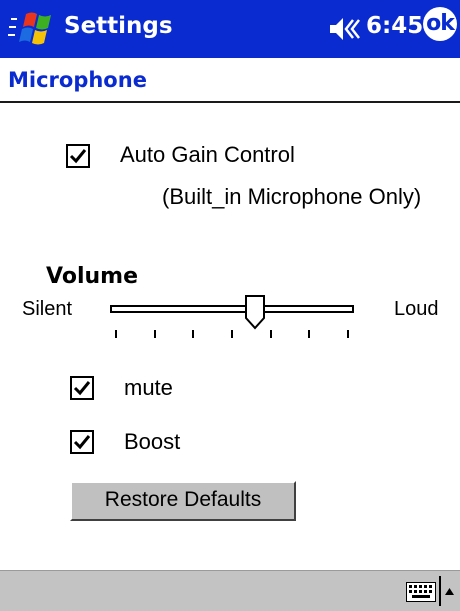  Describe the element at coordinates (33, 29) in the screenshot. I see `windows-start-icon` at that location.